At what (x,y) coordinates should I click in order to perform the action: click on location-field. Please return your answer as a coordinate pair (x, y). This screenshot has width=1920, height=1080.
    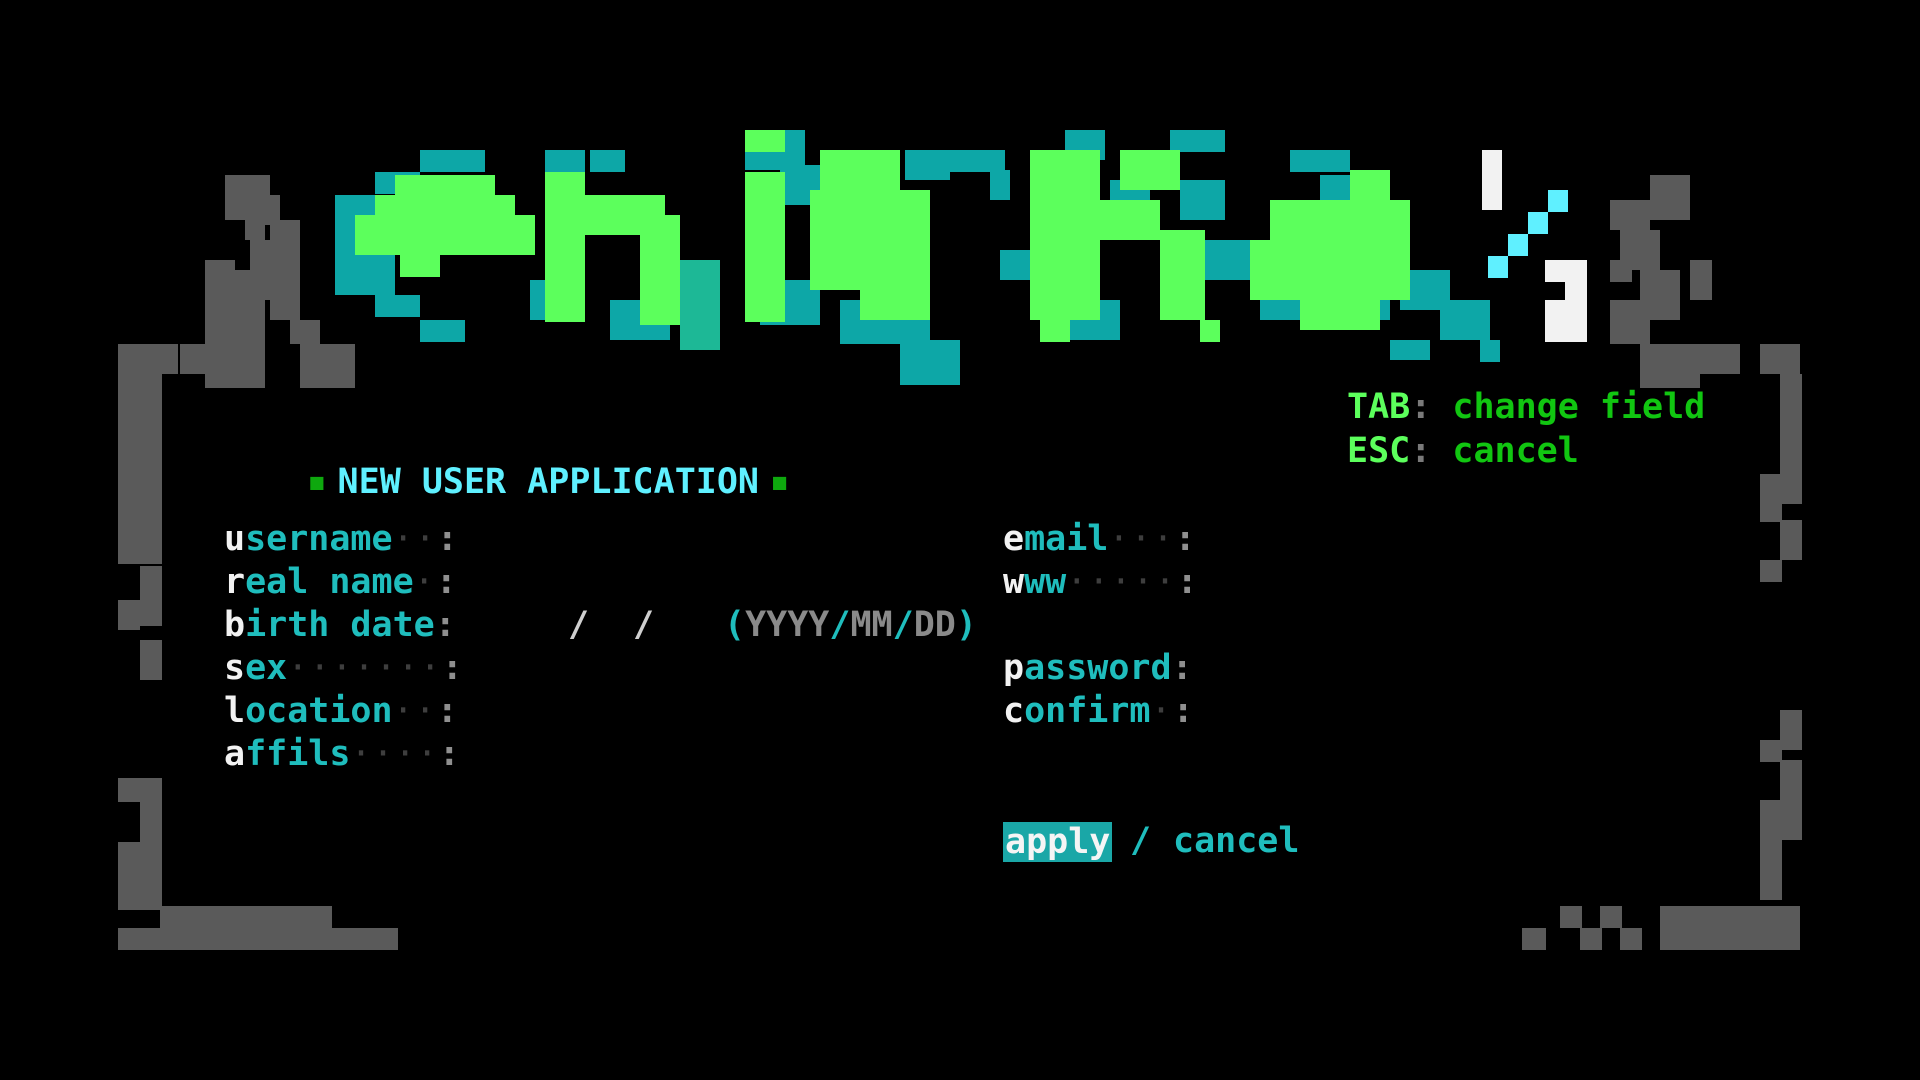
    Looking at the image, I should click on (720, 711).